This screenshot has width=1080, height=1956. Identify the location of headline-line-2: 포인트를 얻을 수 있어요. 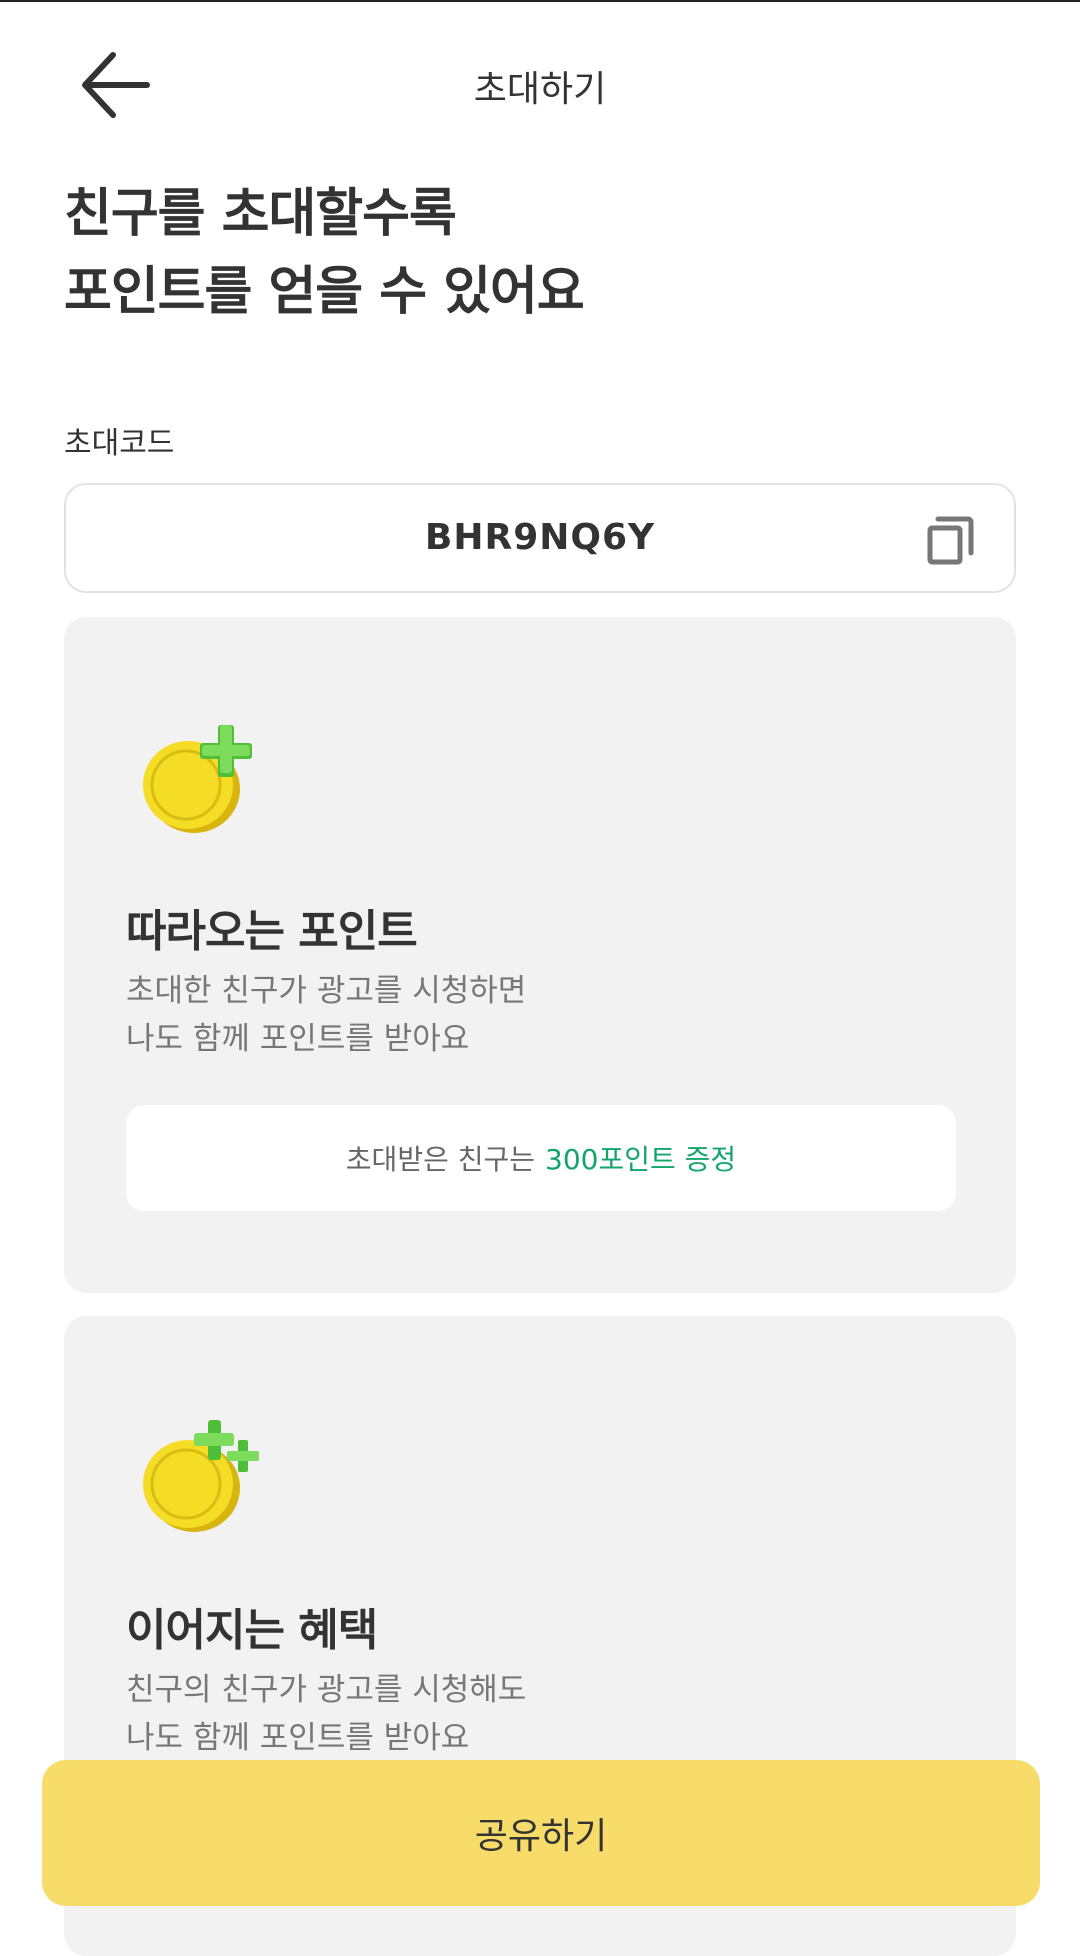
(324, 292).